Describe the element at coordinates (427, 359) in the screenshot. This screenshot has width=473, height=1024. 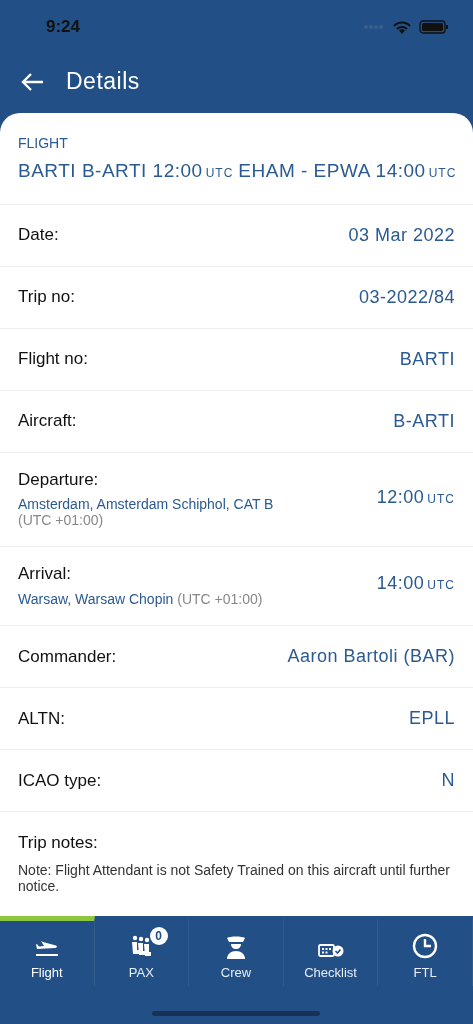
I see `field-value: BARTI` at that location.